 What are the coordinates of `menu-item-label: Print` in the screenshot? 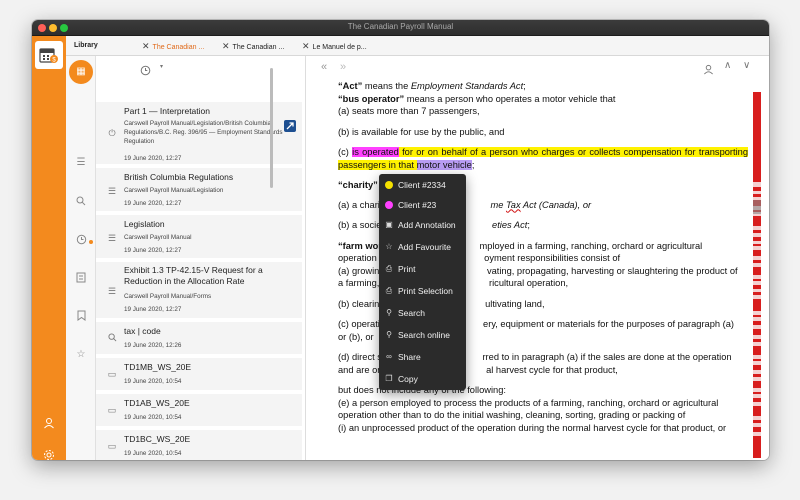 It's located at (407, 269).